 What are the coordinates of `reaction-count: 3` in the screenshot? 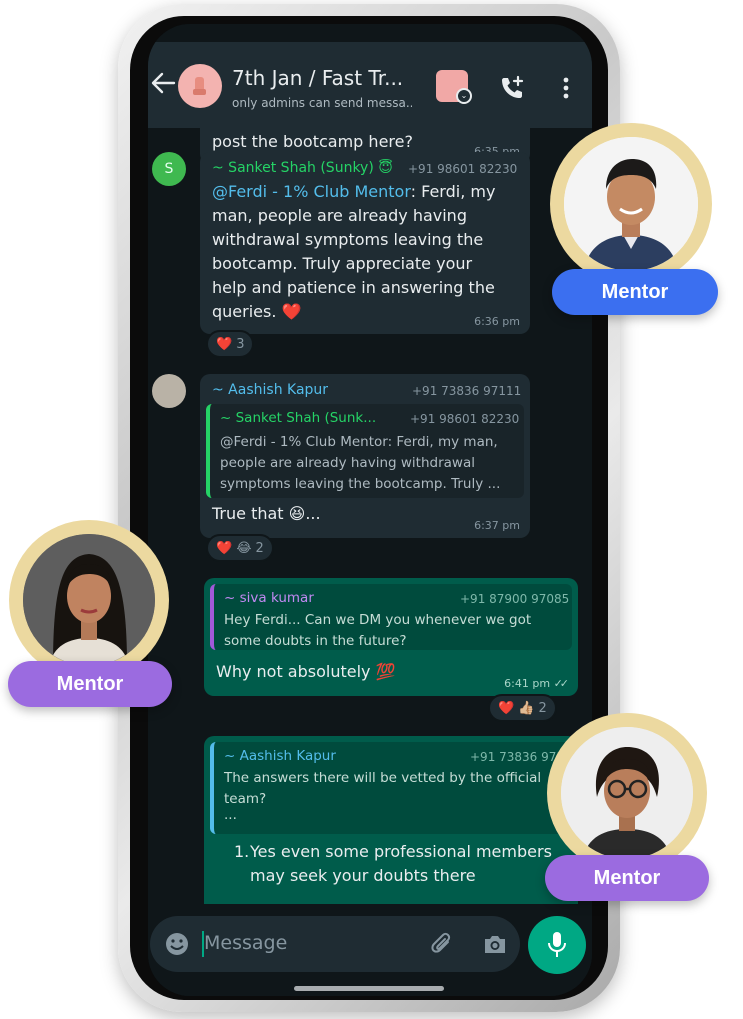 It's located at (240, 344).